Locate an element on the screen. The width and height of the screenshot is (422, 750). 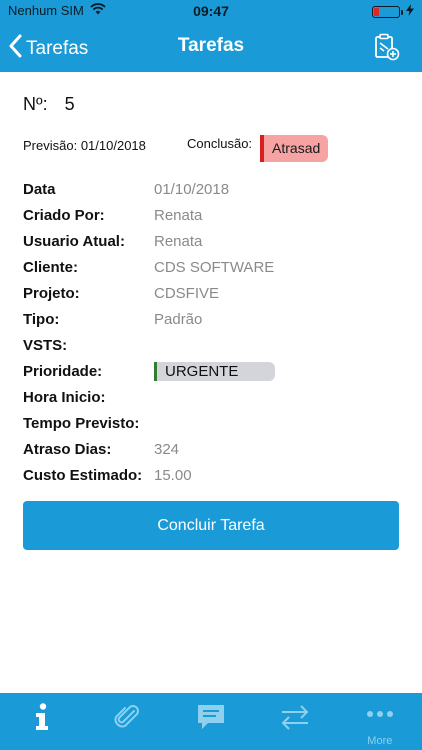
tab-info is located at coordinates (42, 721).